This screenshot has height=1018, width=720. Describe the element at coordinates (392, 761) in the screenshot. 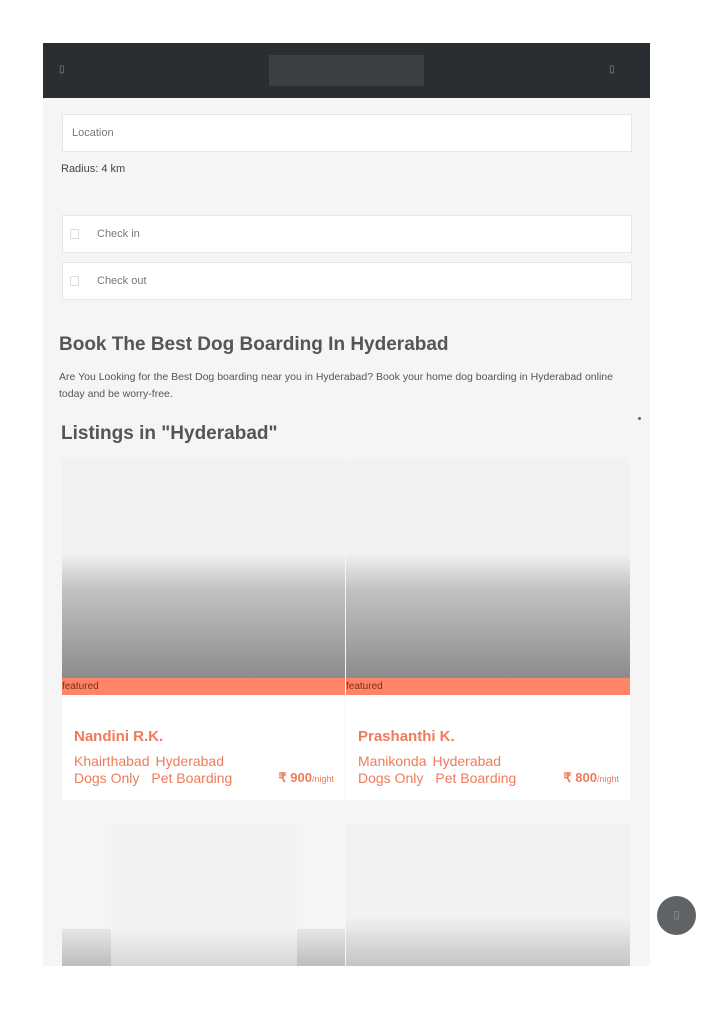

I see `listing-locality: Manikonda` at that location.